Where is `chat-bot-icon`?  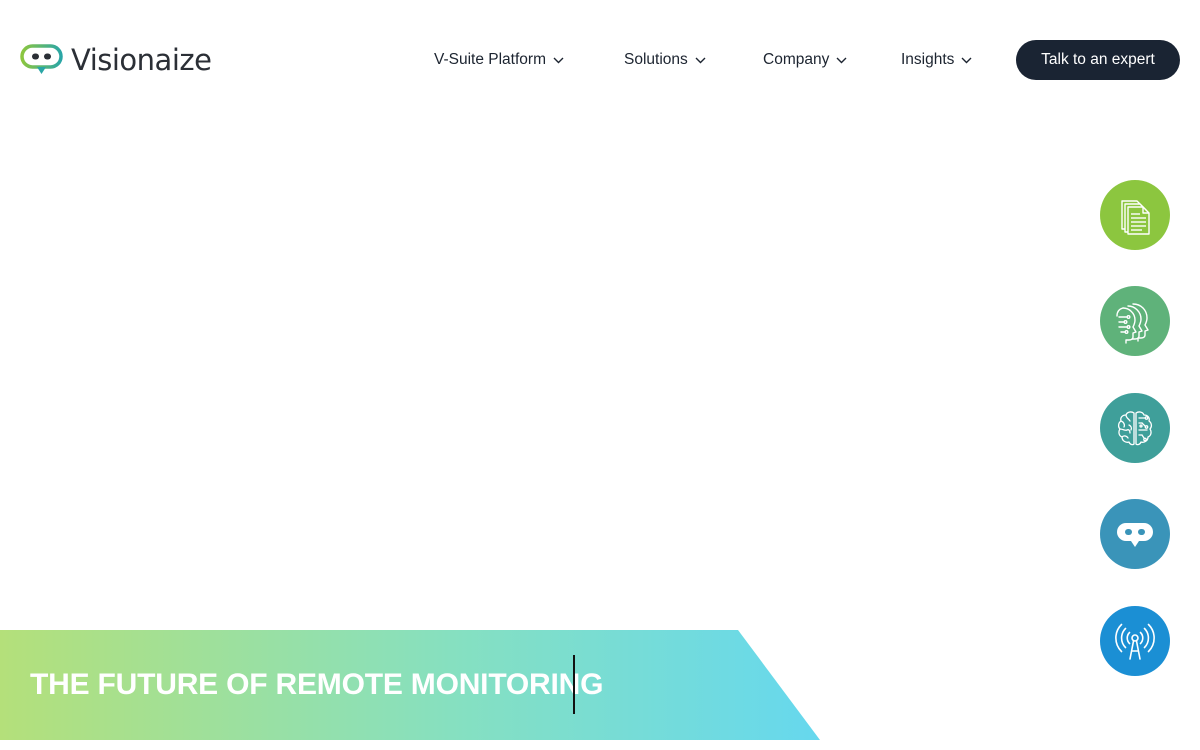
chat-bot-icon is located at coordinates (1135, 535).